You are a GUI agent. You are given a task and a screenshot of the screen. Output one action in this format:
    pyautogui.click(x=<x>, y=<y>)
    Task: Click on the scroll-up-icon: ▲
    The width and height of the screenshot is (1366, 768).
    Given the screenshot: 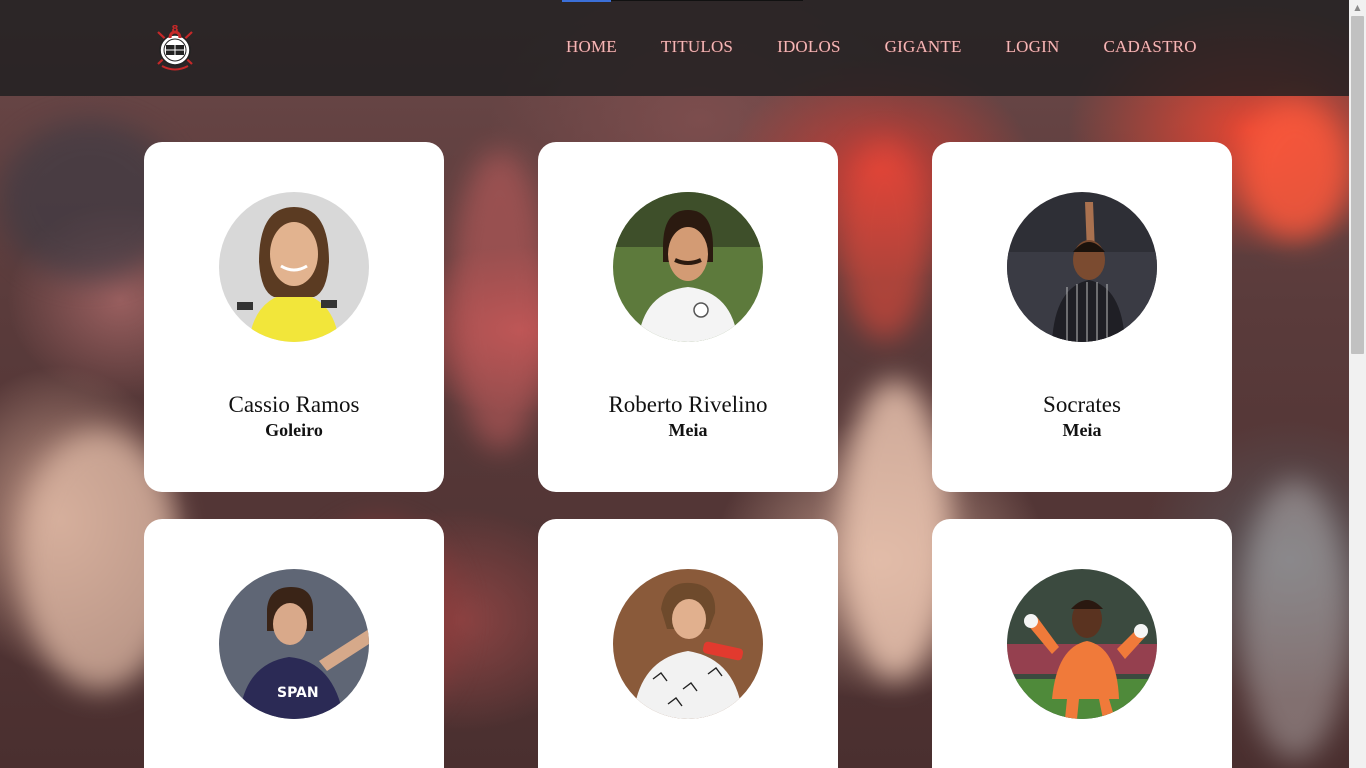 What is the action you would take?
    pyautogui.click(x=1357, y=8)
    